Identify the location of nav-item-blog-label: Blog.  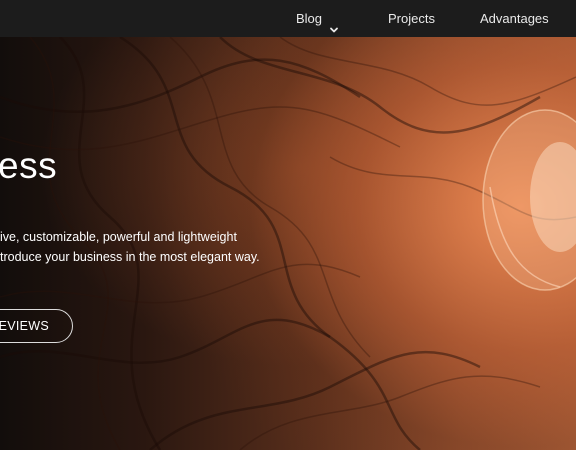
(309, 18).